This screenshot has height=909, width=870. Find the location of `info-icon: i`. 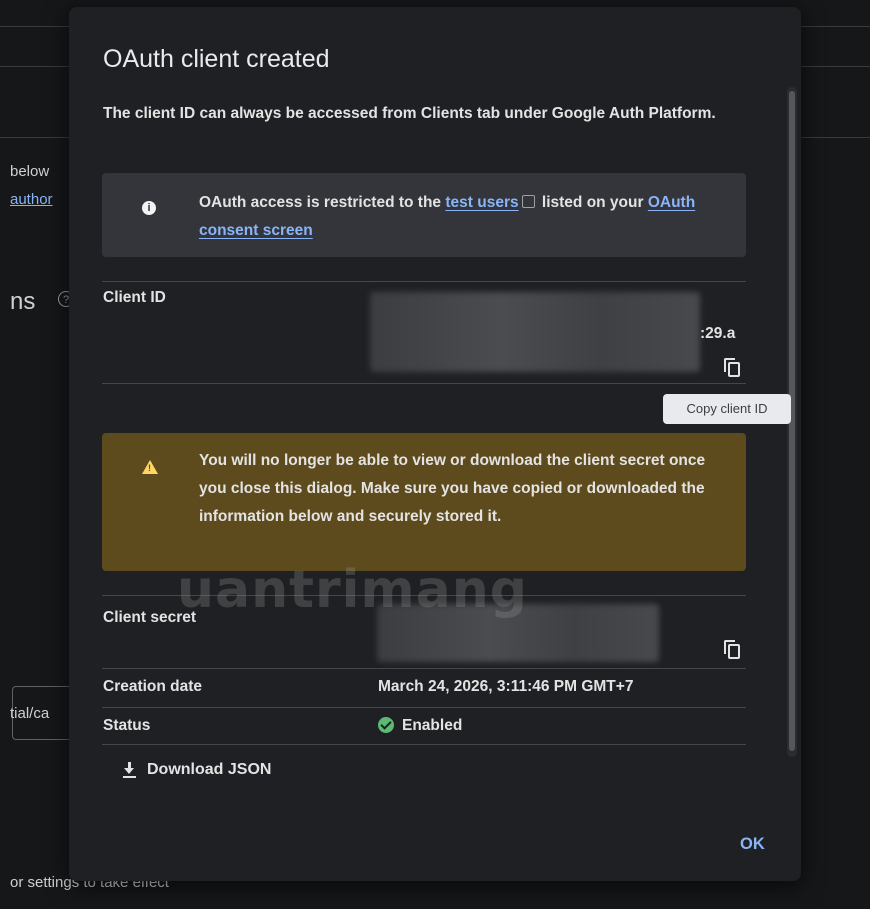

info-icon: i is located at coordinates (149, 208).